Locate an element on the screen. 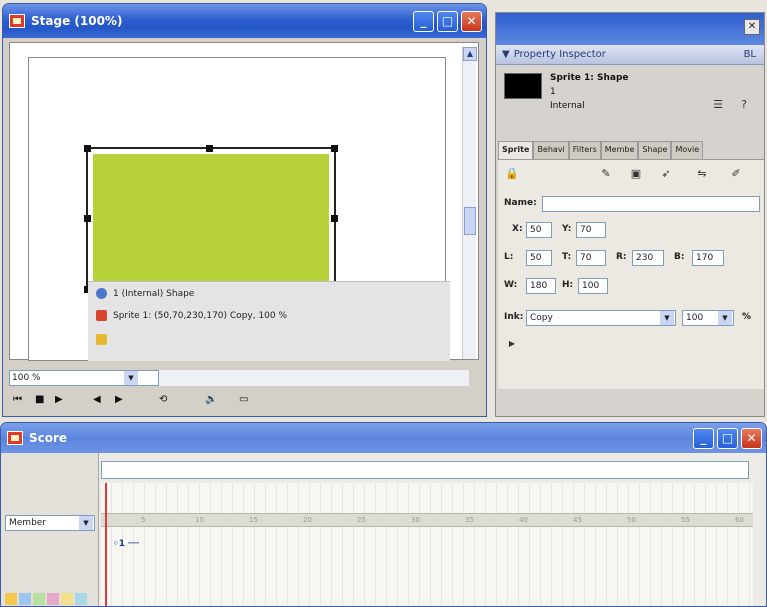  stage-titlebar: Stage (100%) _ □ ✕ is located at coordinates (244, 21).